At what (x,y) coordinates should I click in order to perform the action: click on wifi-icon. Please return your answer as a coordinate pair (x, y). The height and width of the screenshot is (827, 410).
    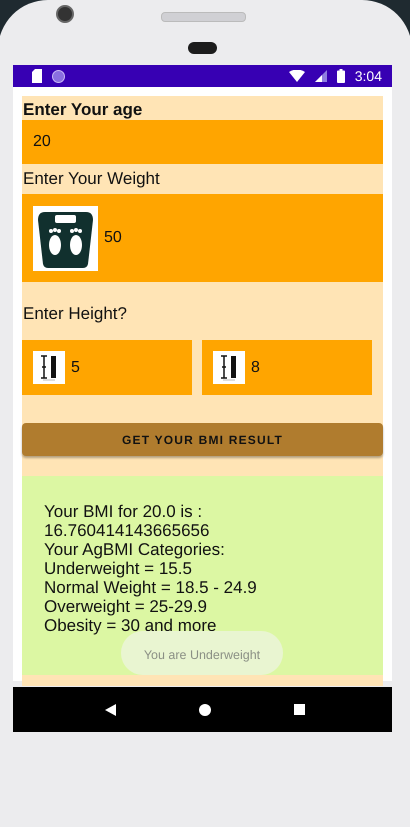
    Looking at the image, I should click on (296, 76).